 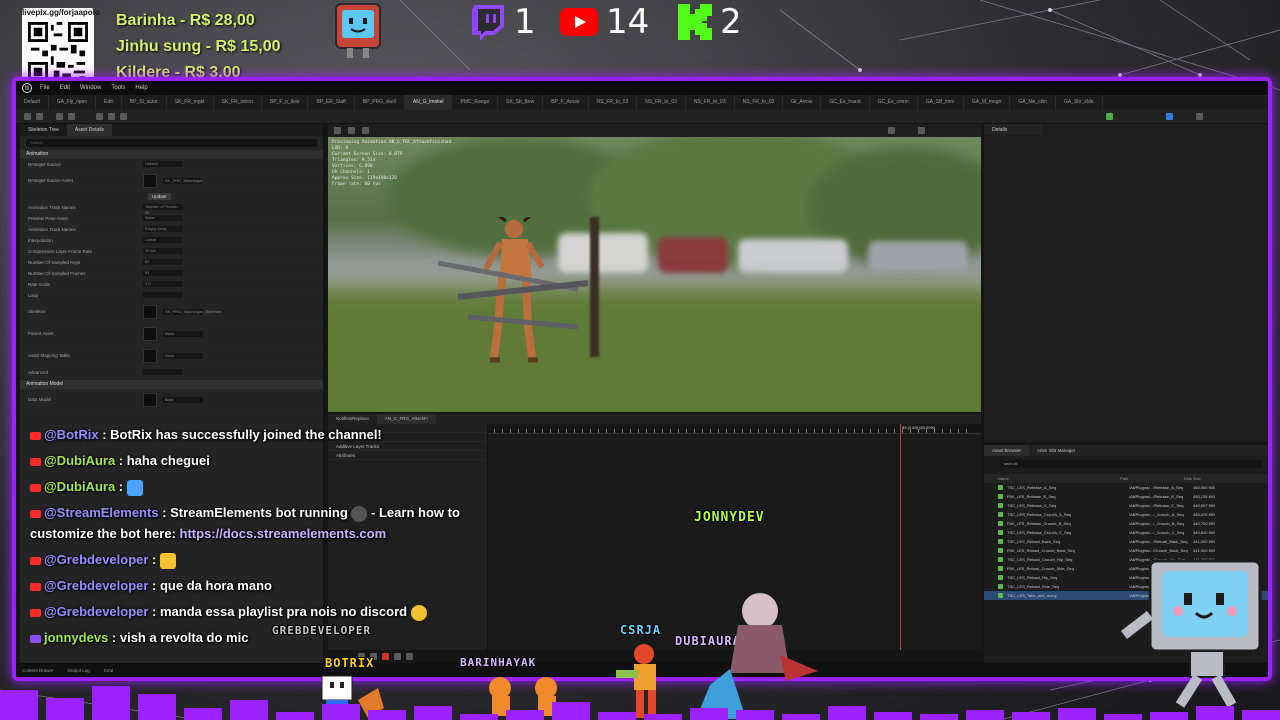 What do you see at coordinates (1000, 505) in the screenshot?
I see `anim-sequence-icon` at bounding box center [1000, 505].